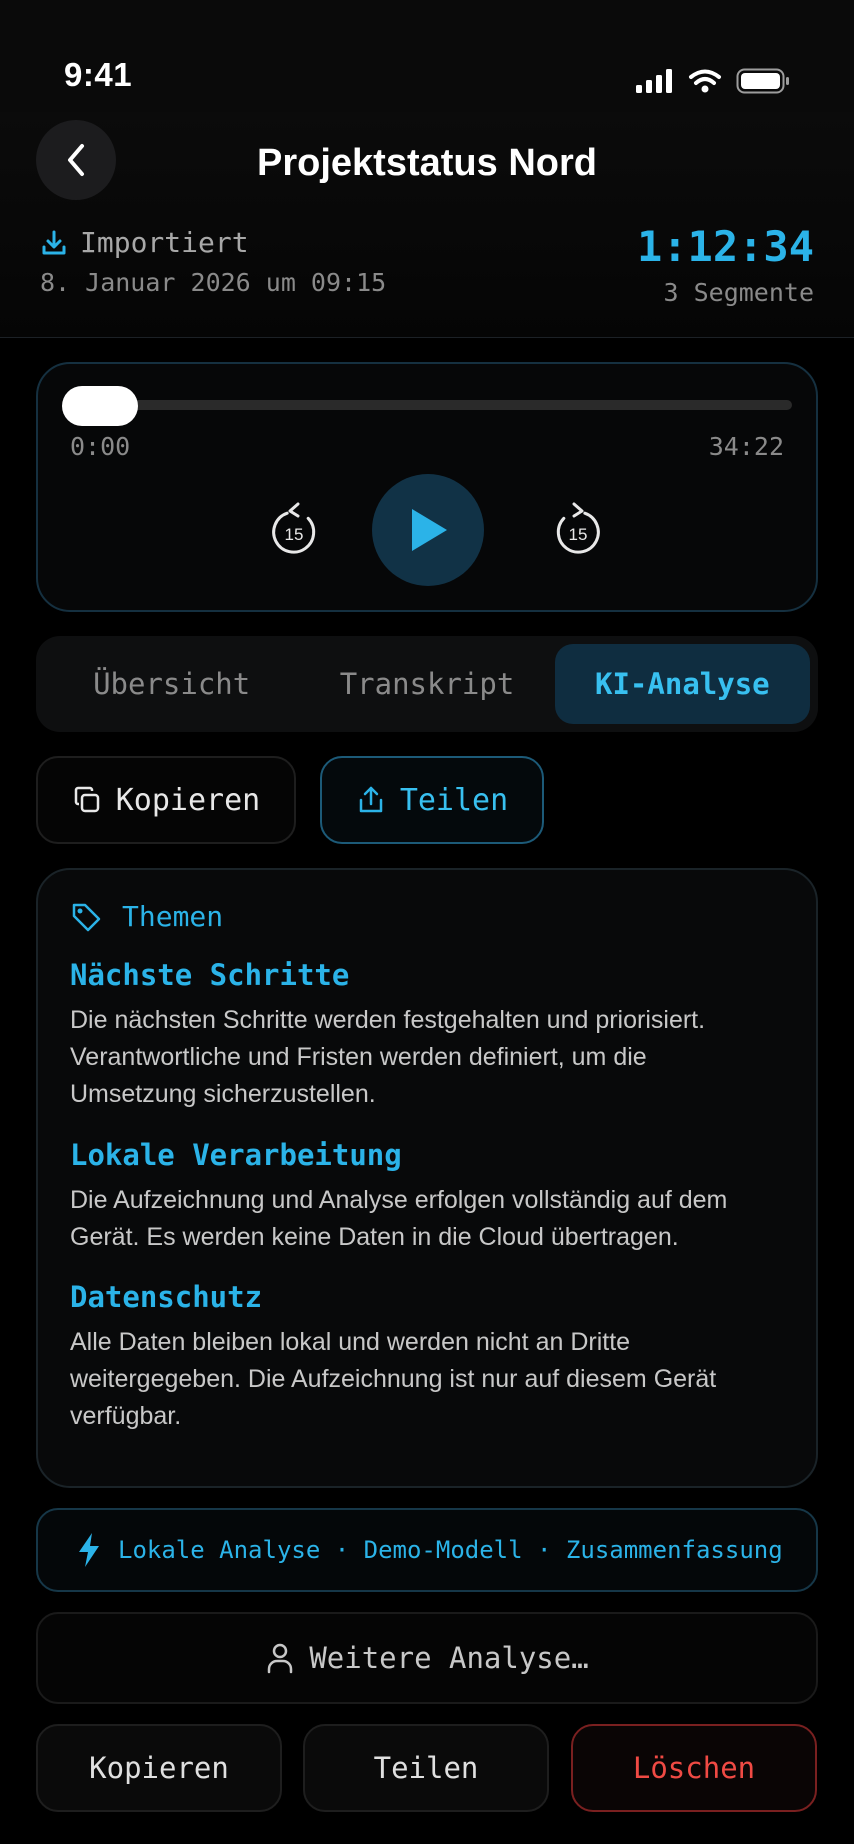 The image size is (854, 1844). I want to click on progress-thumb, so click(100, 406).